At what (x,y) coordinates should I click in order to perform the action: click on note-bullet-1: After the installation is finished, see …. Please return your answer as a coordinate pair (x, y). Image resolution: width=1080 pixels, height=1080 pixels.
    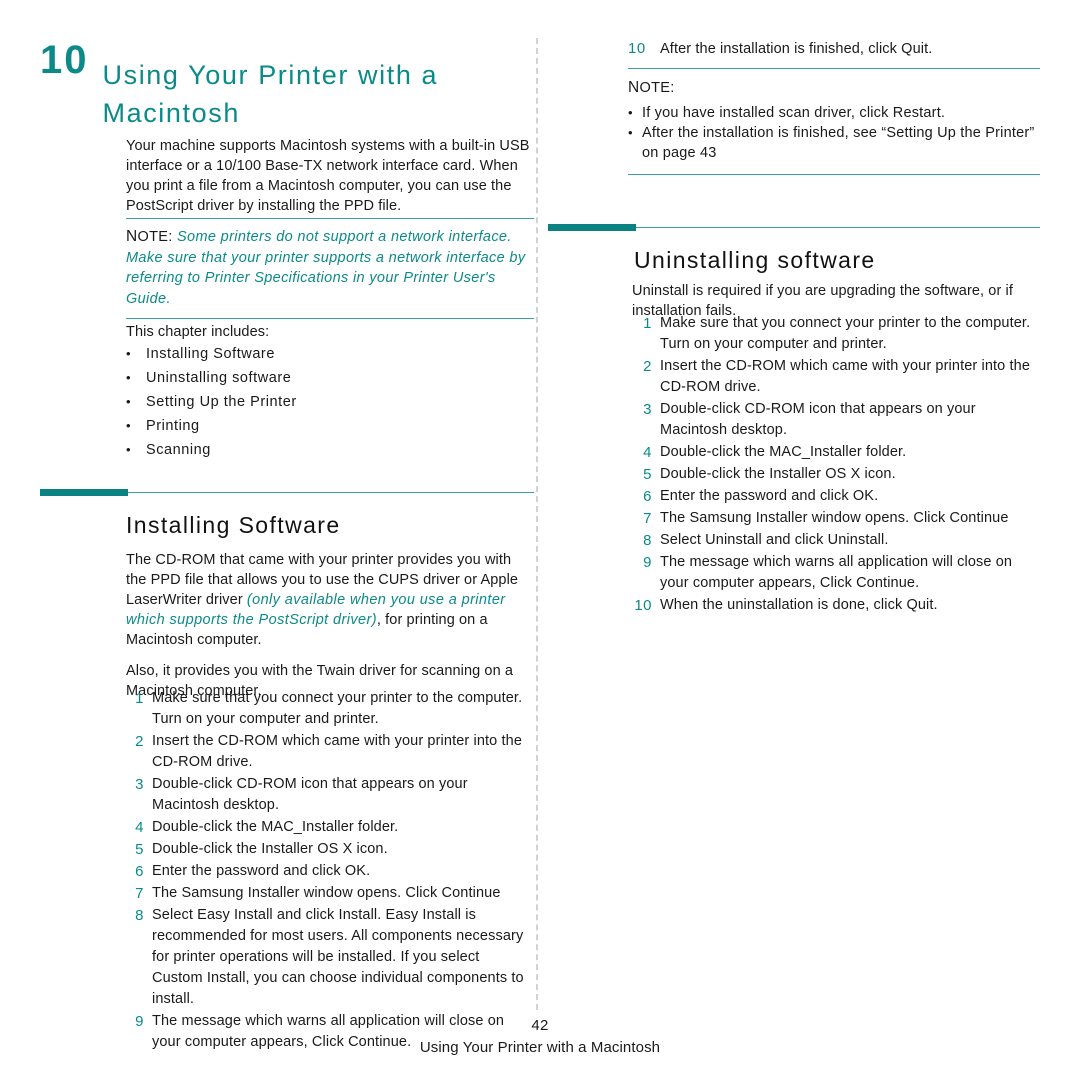
    Looking at the image, I should click on (838, 143).